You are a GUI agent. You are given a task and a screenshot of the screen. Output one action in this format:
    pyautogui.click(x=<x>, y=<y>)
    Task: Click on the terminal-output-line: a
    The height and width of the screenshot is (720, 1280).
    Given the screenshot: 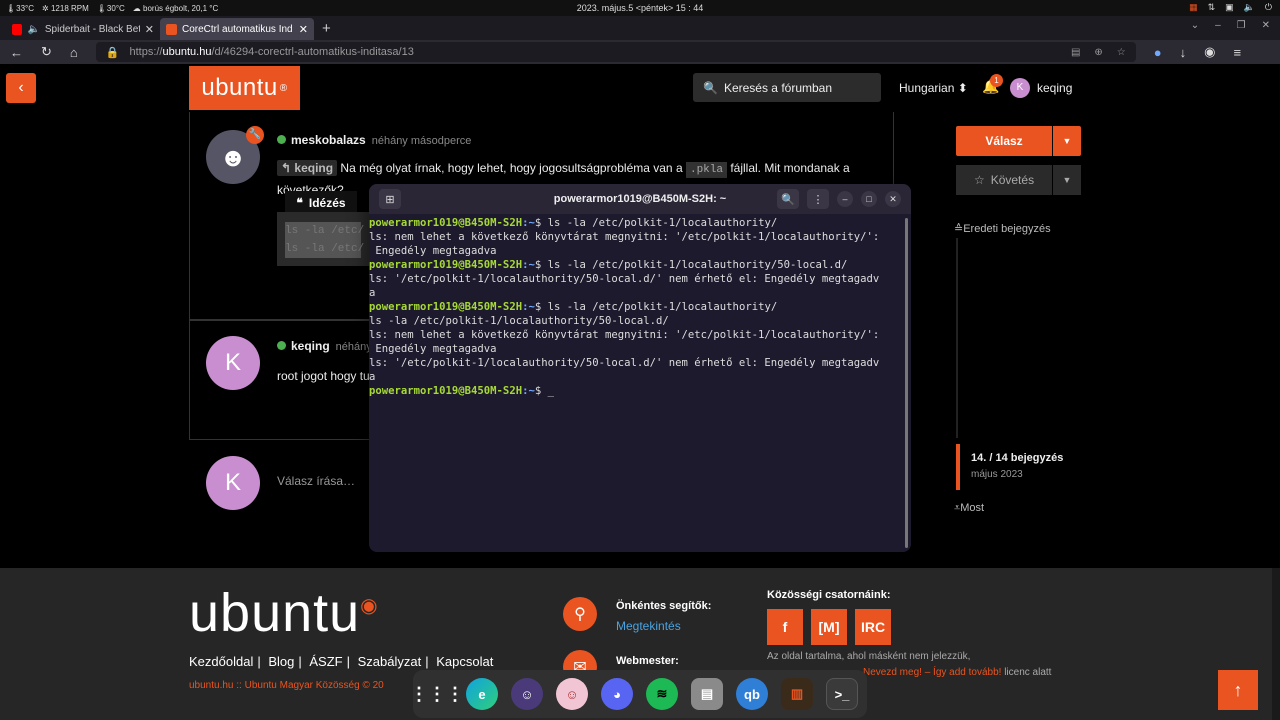 What is the action you would take?
    pyautogui.click(x=372, y=293)
    